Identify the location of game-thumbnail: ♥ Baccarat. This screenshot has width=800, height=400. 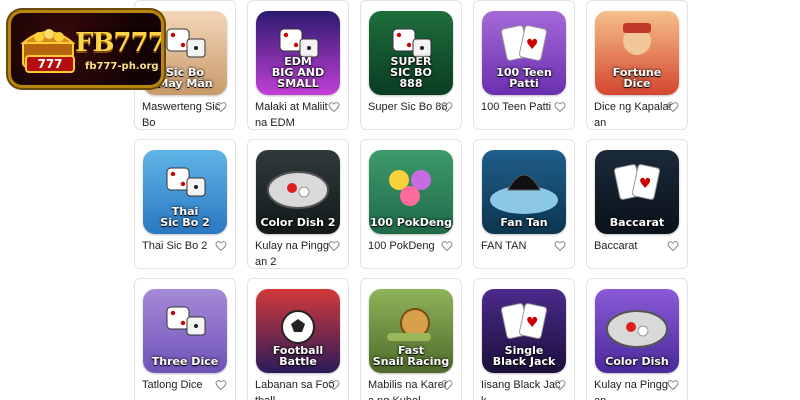
(637, 192).